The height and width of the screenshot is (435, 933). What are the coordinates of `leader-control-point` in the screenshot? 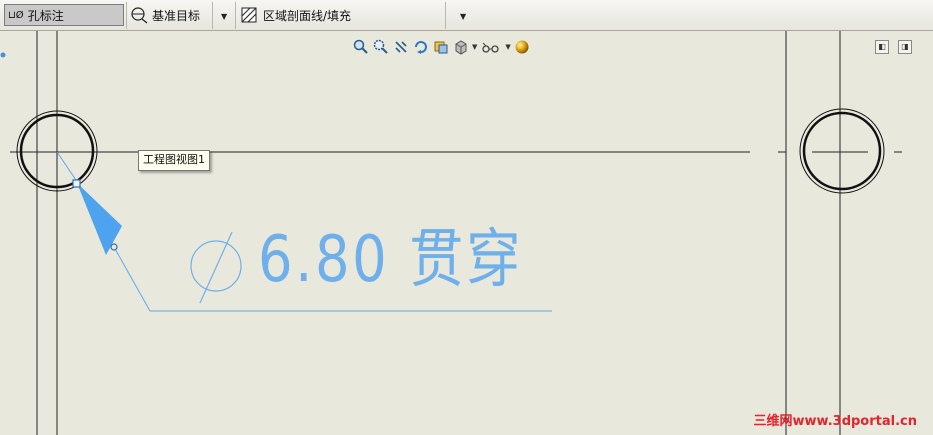 It's located at (114, 247).